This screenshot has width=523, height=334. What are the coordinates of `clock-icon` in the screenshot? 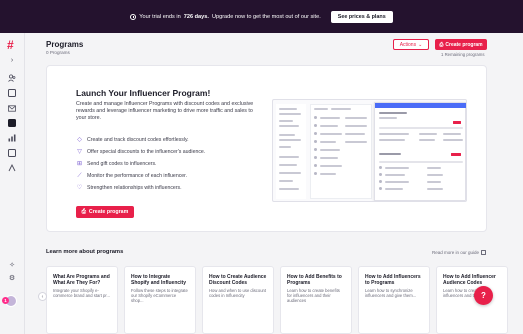 It's located at (133, 16).